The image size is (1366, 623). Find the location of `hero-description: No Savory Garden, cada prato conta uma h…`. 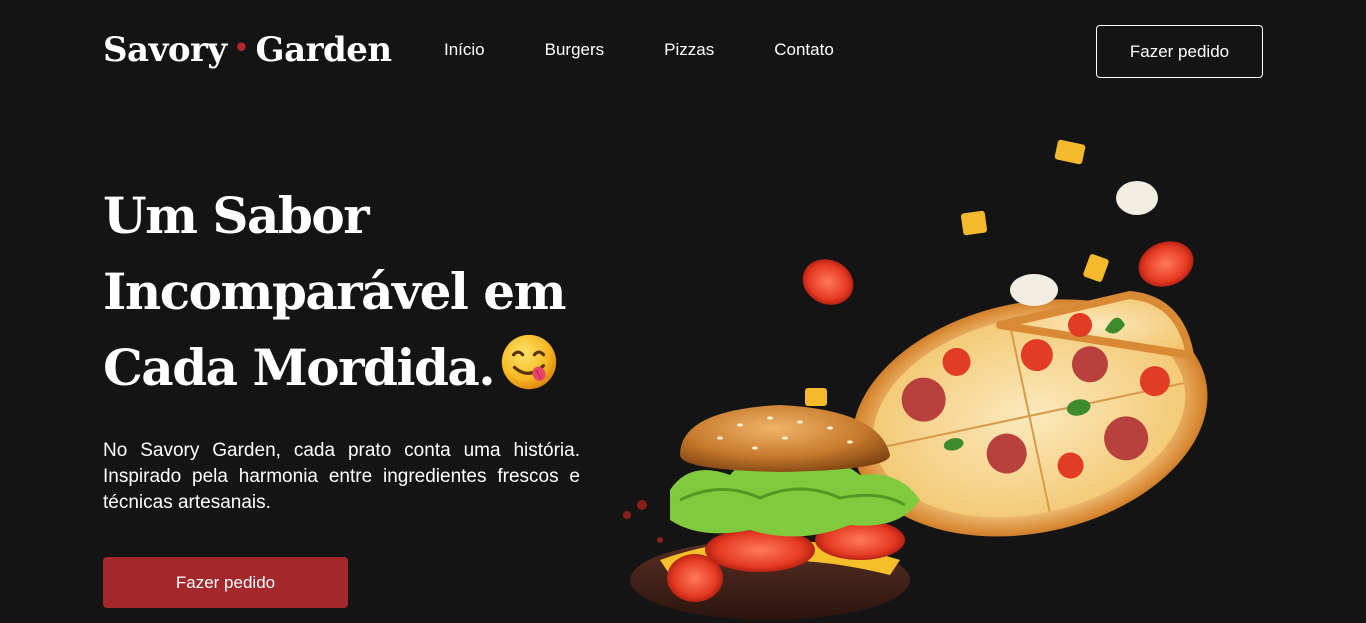

hero-description: No Savory Garden, cada prato conta uma h… is located at coordinates (341, 476).